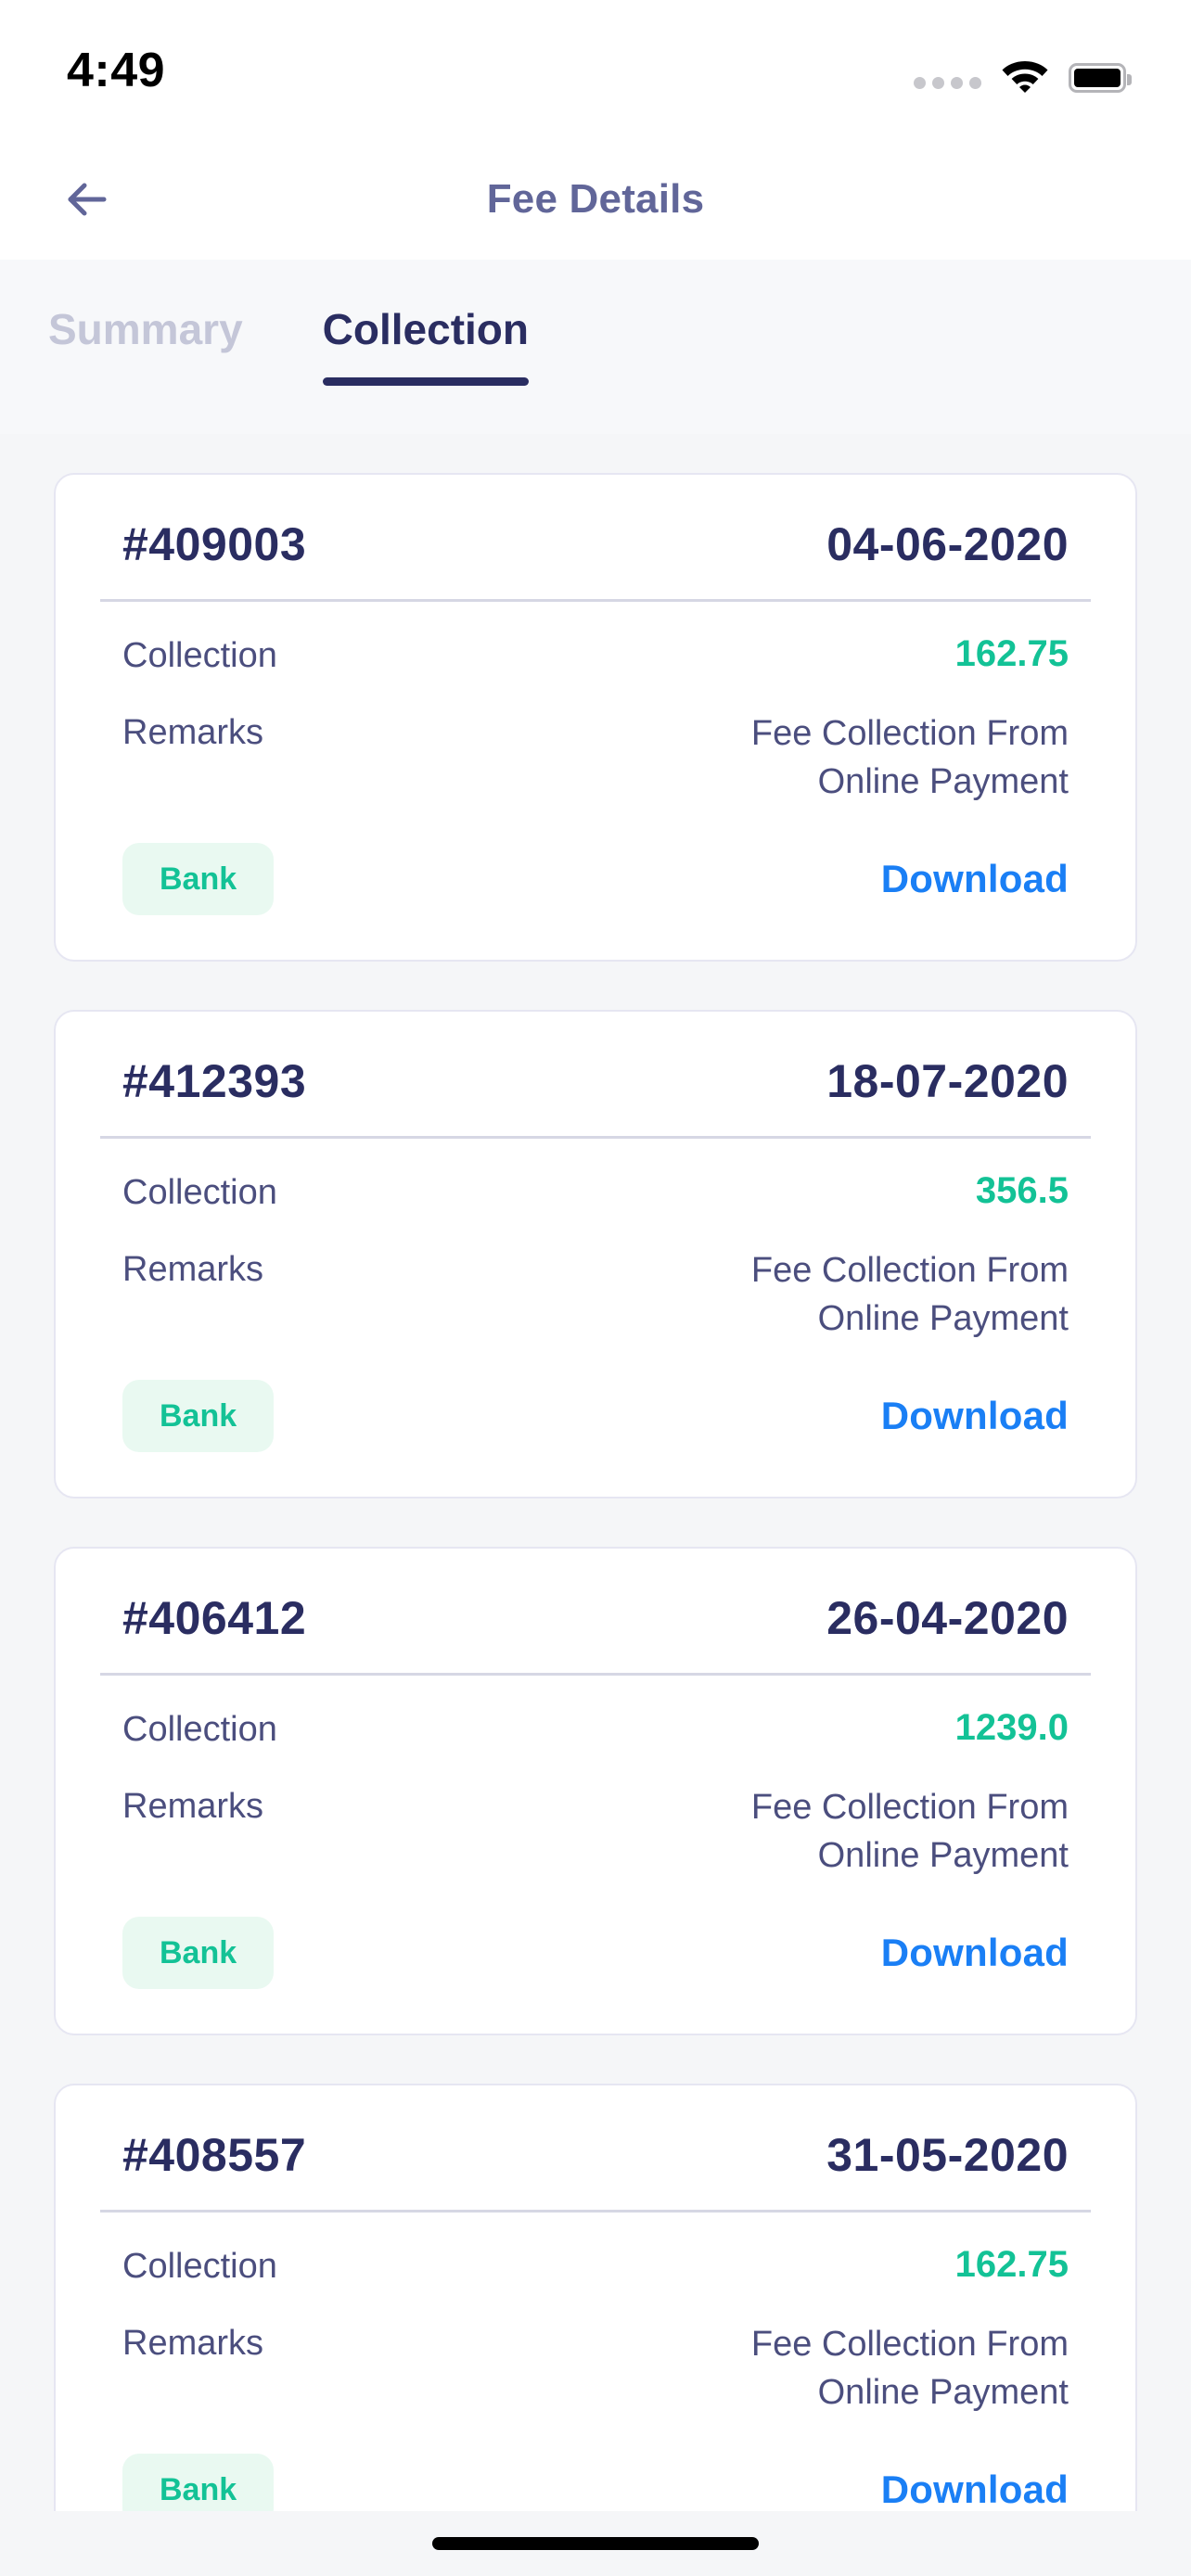 This screenshot has width=1191, height=2576. What do you see at coordinates (425, 329) in the screenshot?
I see `tab-collection-label: Collection` at bounding box center [425, 329].